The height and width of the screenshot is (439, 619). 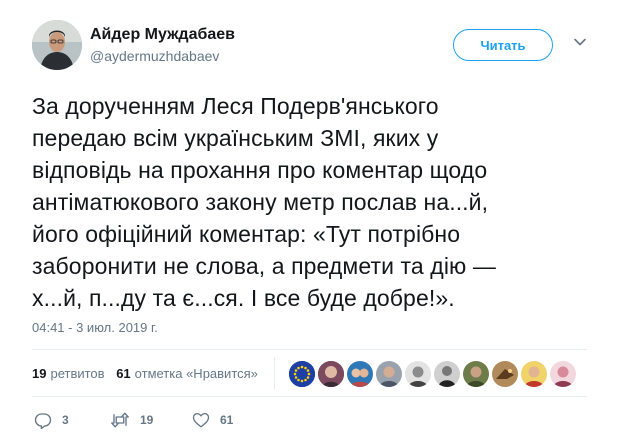 What do you see at coordinates (57, 45) in the screenshot?
I see `avatar` at bounding box center [57, 45].